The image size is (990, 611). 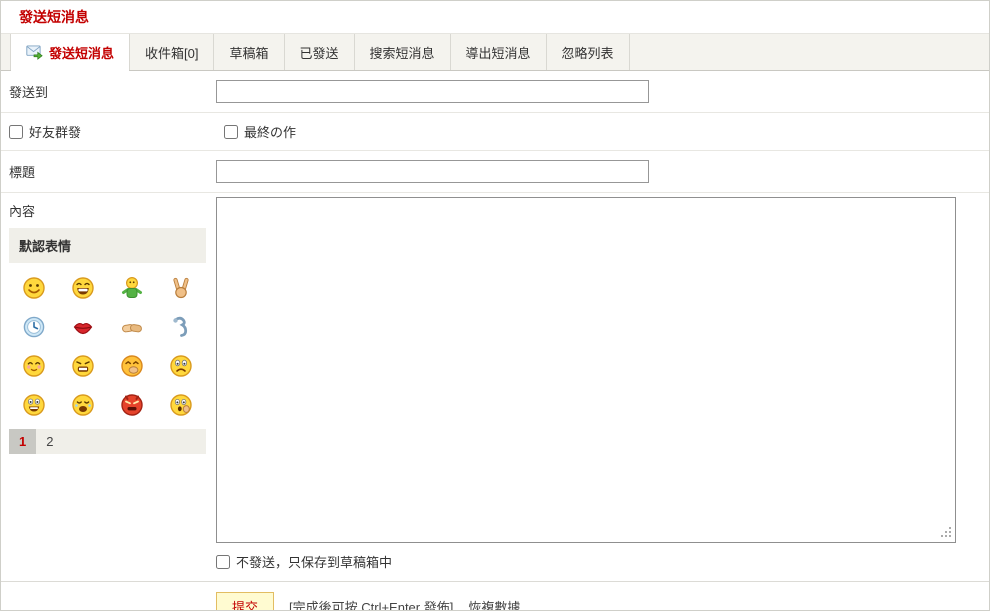 I want to click on handshake-icon, so click(x=132, y=327).